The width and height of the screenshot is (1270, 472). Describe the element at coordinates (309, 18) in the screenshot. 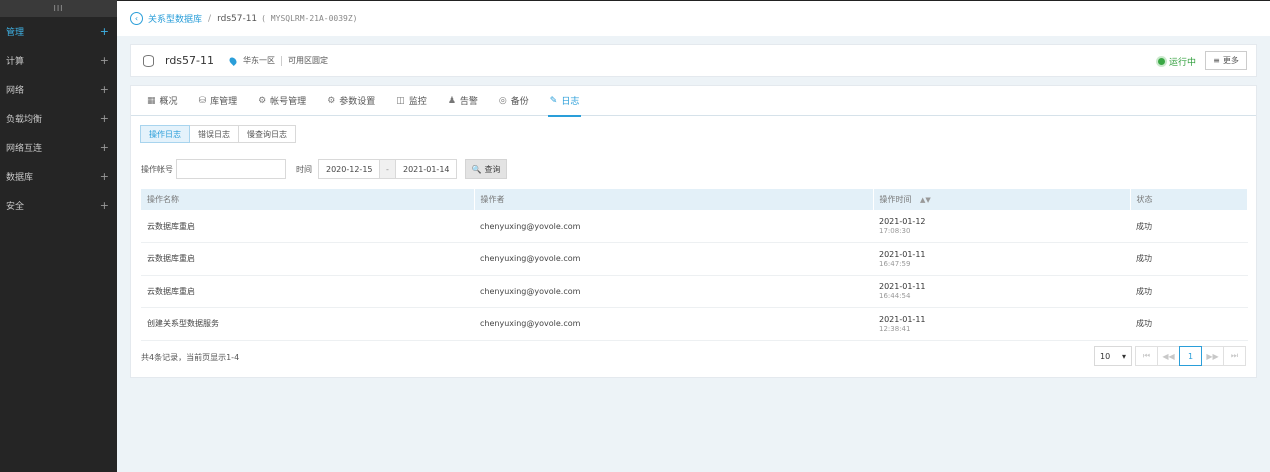

I see `breadcrumb-instance-id: ( MYSQLRM-21A-0039Z)` at that location.